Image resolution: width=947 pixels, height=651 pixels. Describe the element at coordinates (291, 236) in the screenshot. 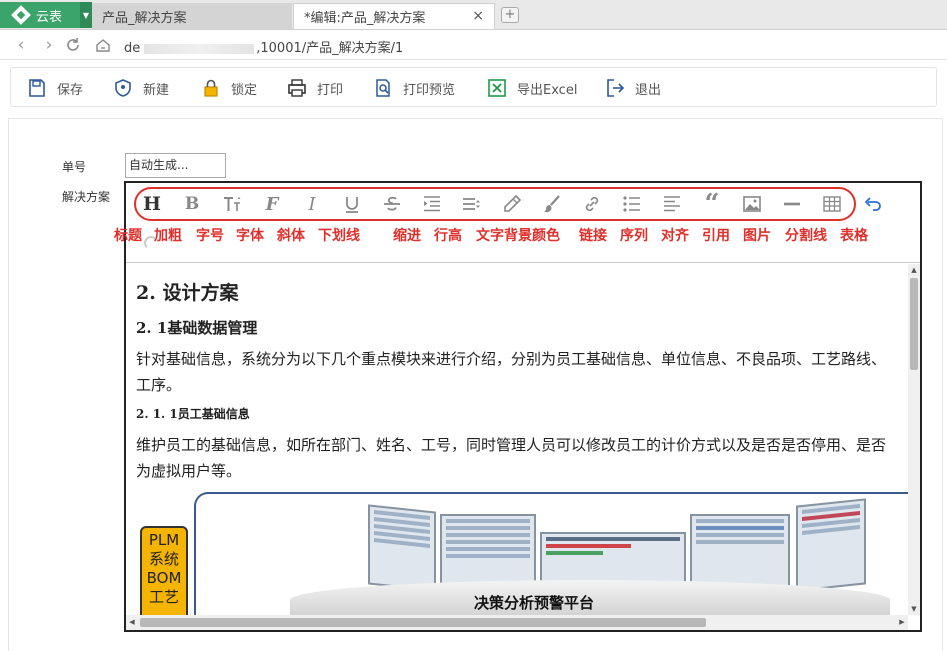

I see `annotation-italic: 斜体` at that location.